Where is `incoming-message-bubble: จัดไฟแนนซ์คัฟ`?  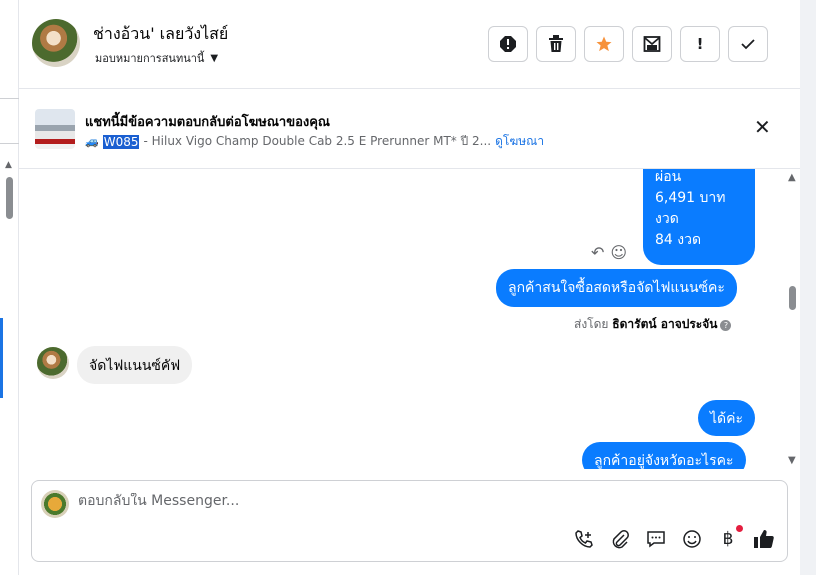
incoming-message-bubble: จัดไฟแนนซ์คัฟ is located at coordinates (135, 365).